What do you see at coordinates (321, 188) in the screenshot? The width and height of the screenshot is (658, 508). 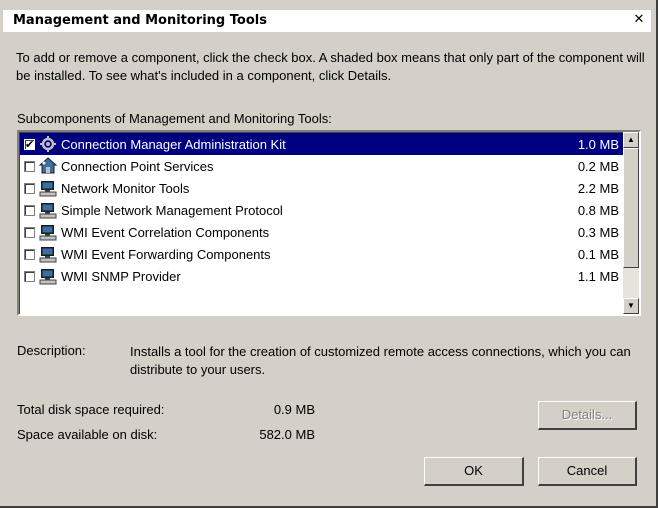 I see `component-row: Network Monitor Tools 2.2 MB` at bounding box center [321, 188].